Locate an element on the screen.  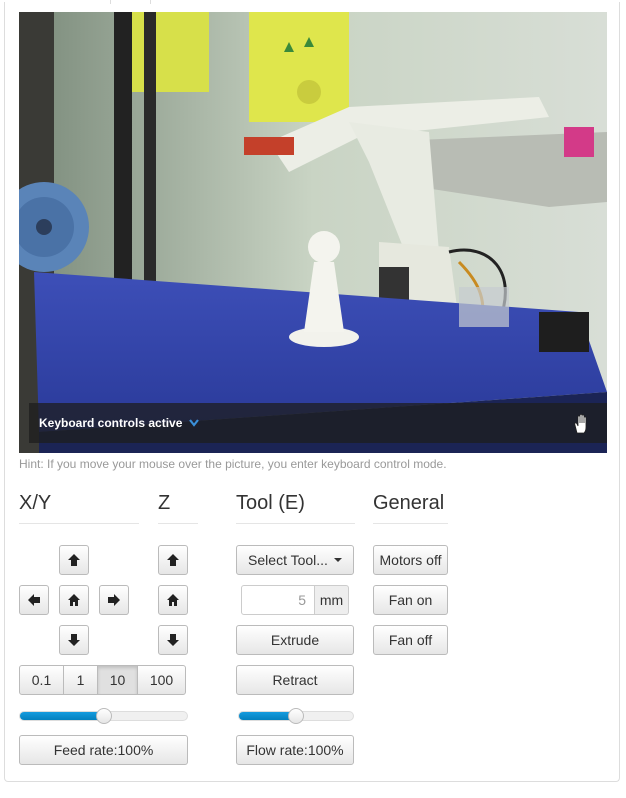
jog-x-minus-button is located at coordinates (34, 600).